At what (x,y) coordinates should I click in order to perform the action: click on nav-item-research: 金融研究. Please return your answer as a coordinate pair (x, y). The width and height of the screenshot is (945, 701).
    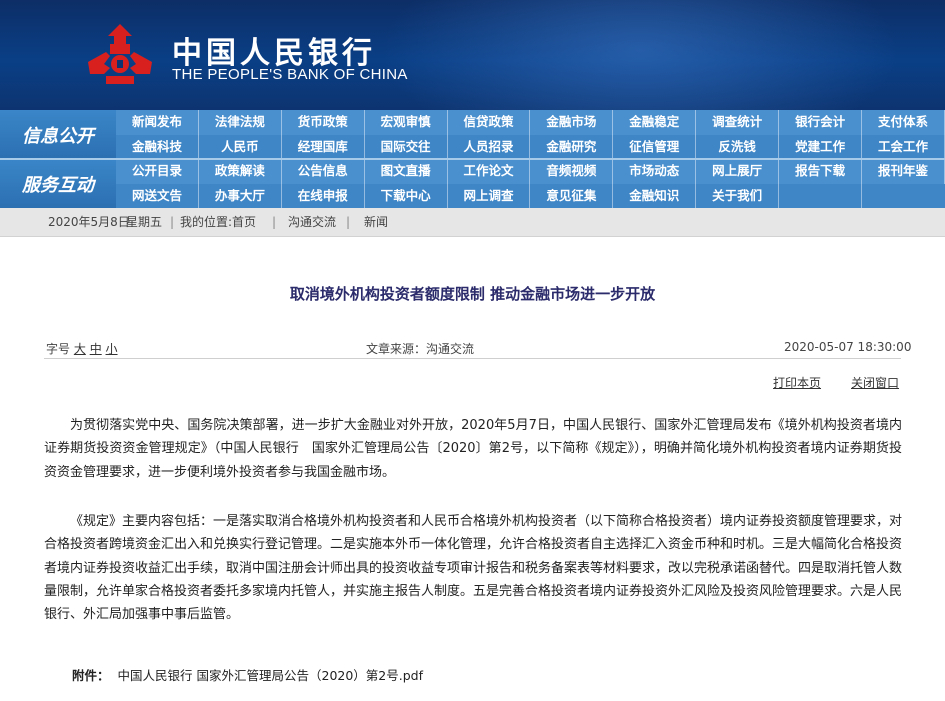
    Looking at the image, I should click on (572, 146).